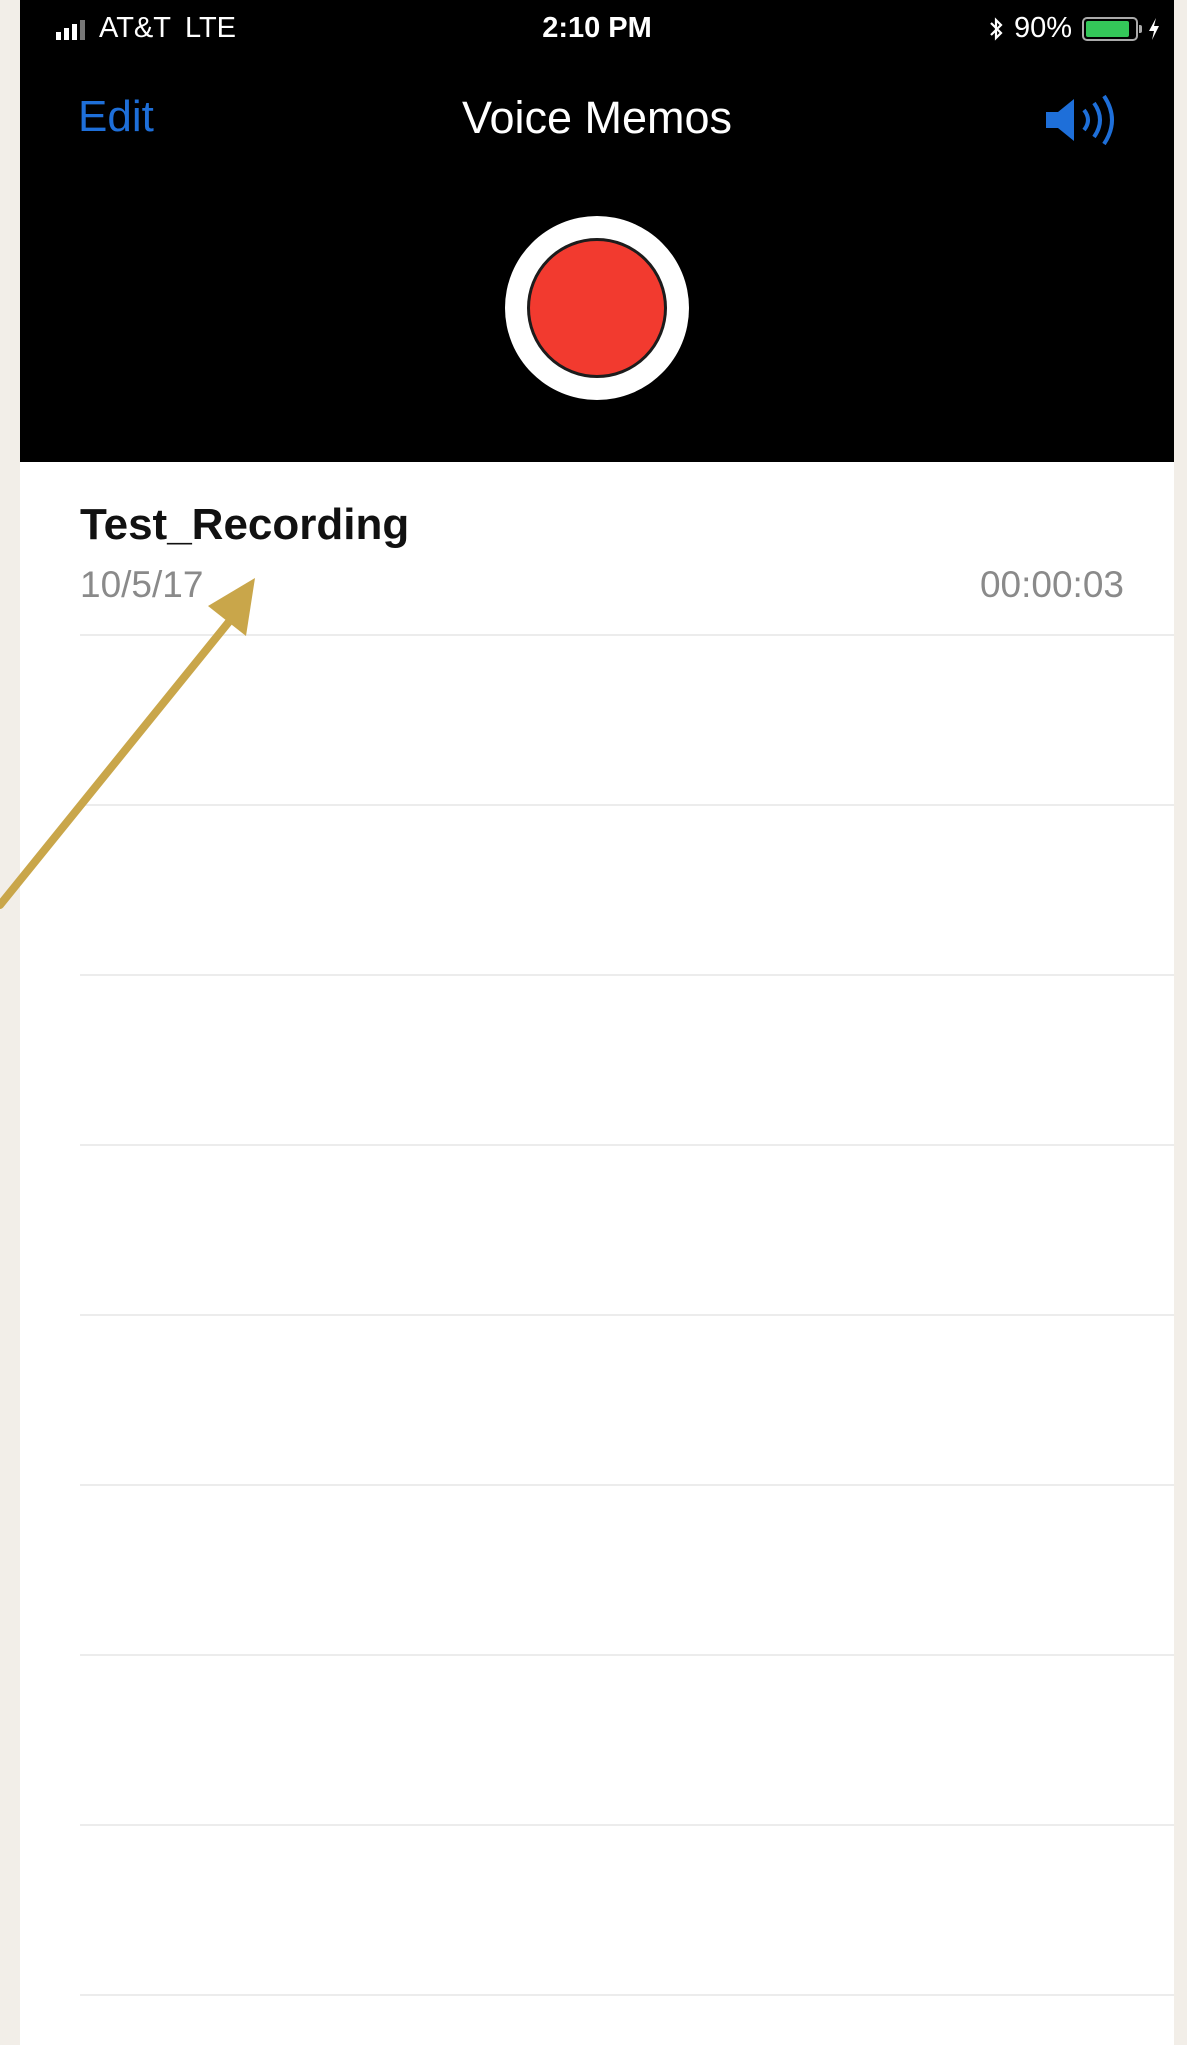 The height and width of the screenshot is (2045, 1187). I want to click on record-button, so click(597, 308).